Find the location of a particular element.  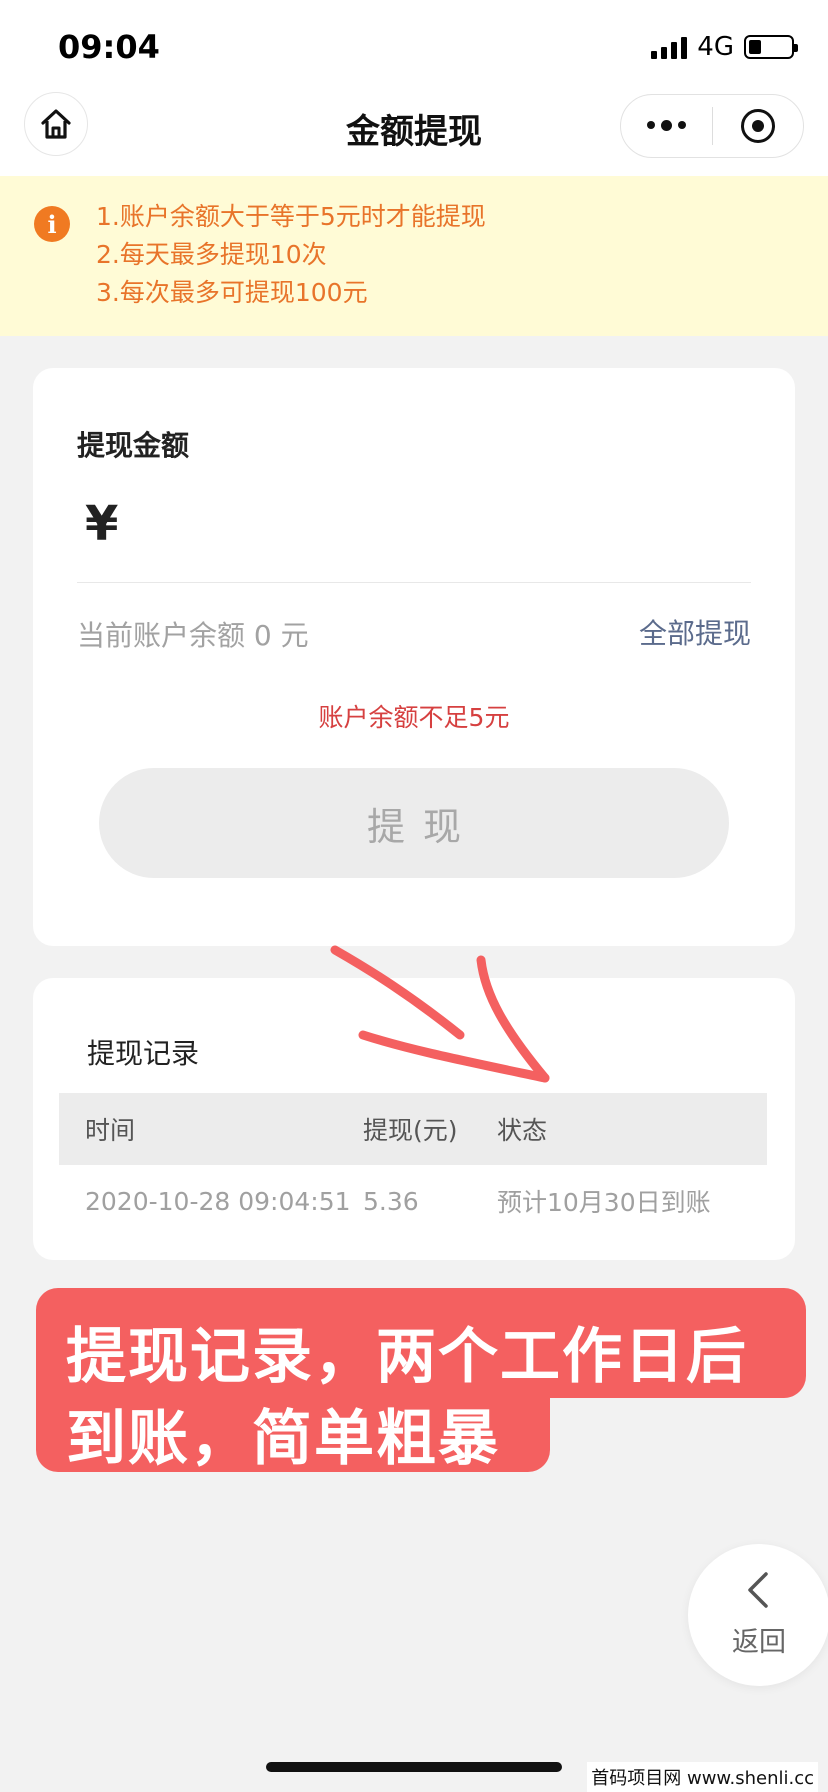

notice-line: 1.账户余额大于等于5元时才能提现 is located at coordinates (291, 216).